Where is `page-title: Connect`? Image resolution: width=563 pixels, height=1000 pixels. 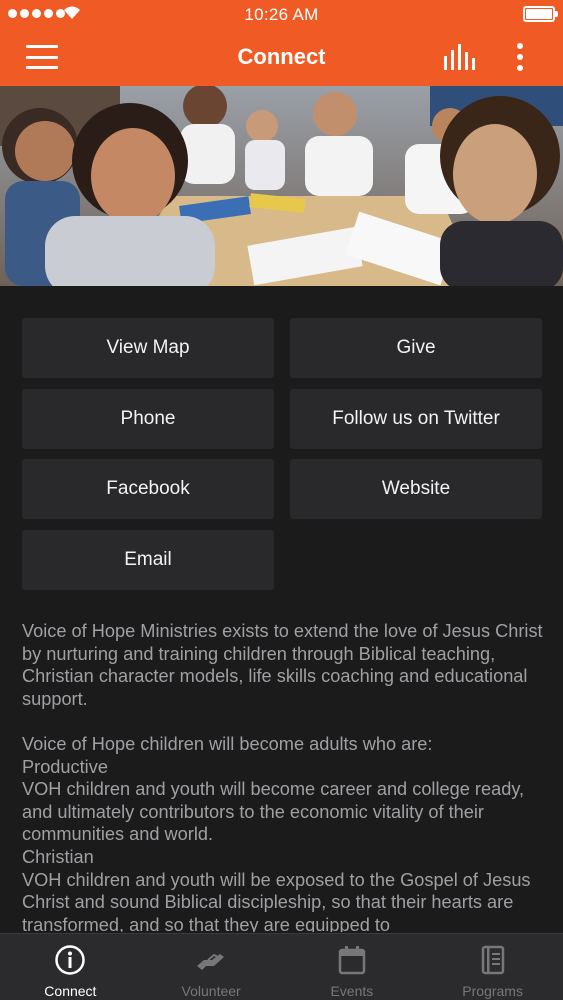 page-title: Connect is located at coordinates (281, 56).